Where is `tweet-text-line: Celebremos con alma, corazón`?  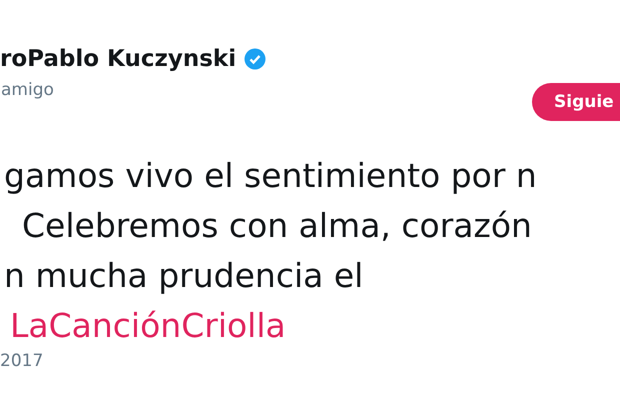 tweet-text-line: Celebremos con alma, corazón is located at coordinates (277, 226).